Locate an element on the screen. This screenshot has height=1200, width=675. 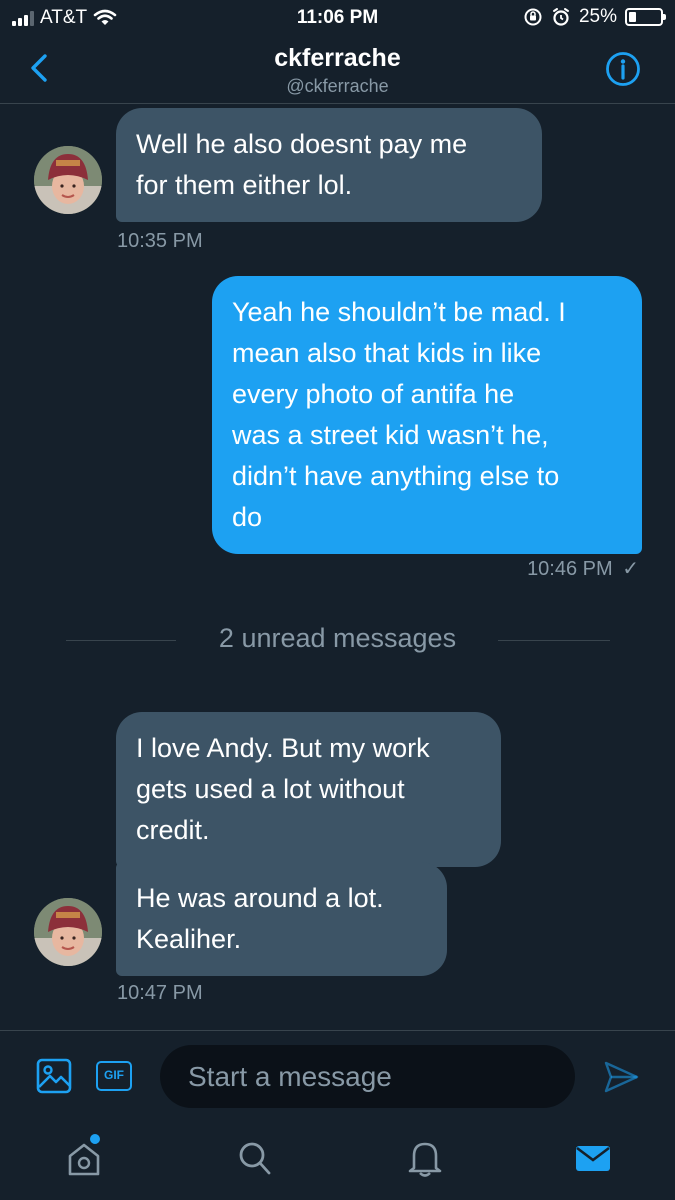
message-composer: GIF is located at coordinates (337, 1077).